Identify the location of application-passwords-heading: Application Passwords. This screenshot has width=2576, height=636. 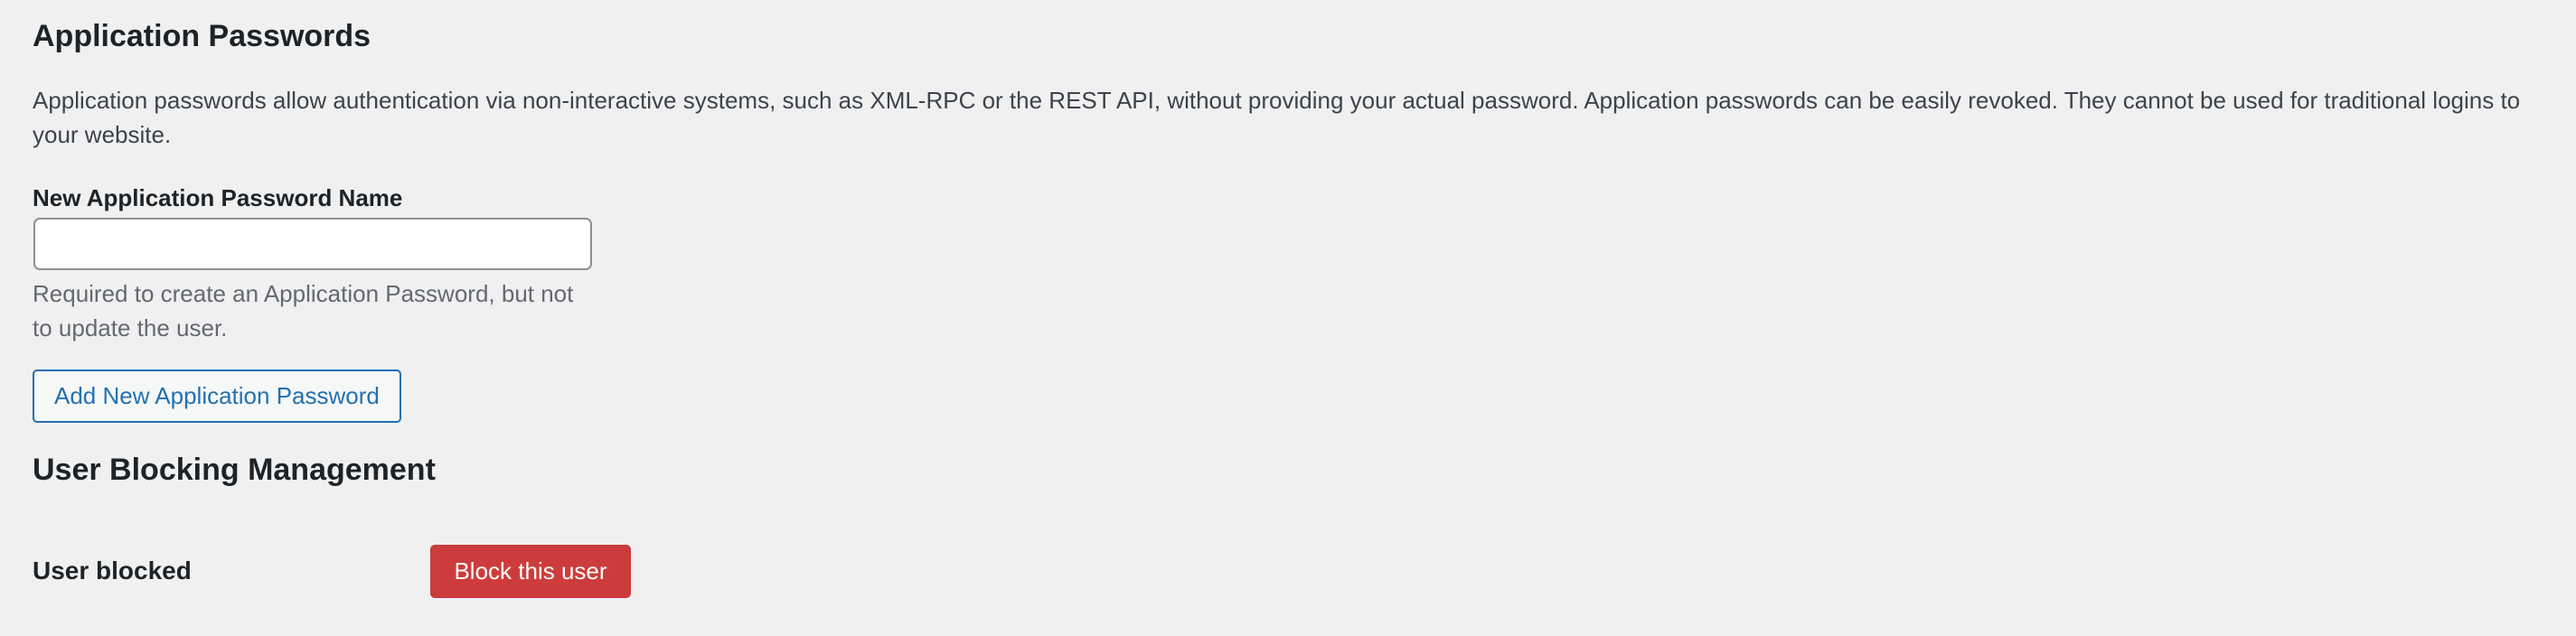
(202, 36).